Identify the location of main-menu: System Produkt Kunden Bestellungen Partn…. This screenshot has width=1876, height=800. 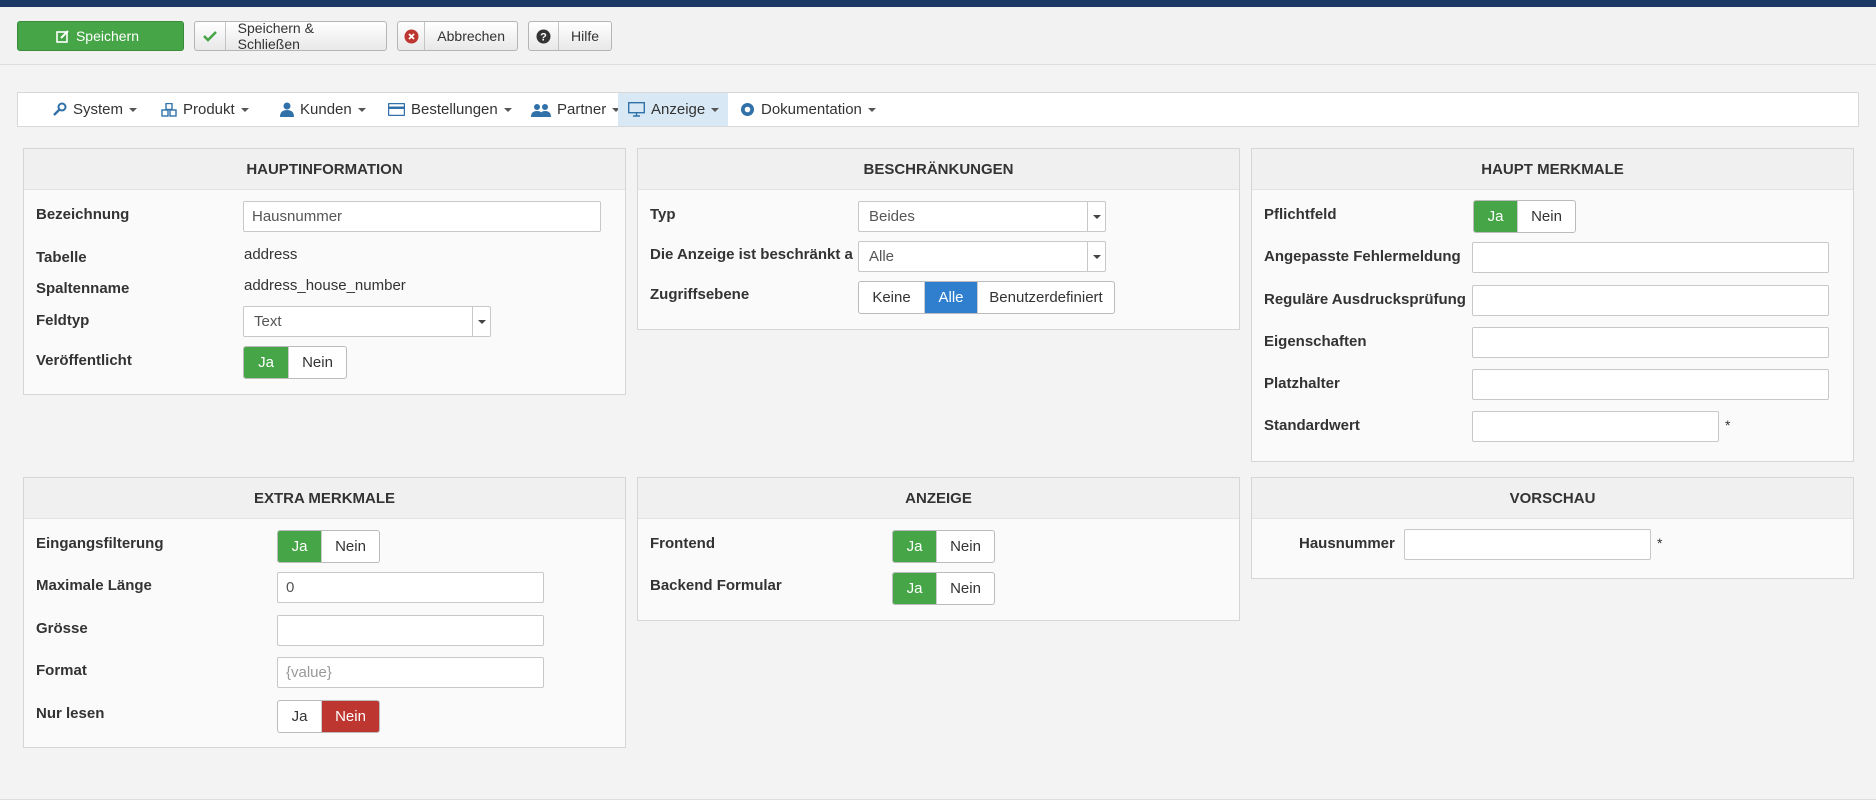
(938, 109).